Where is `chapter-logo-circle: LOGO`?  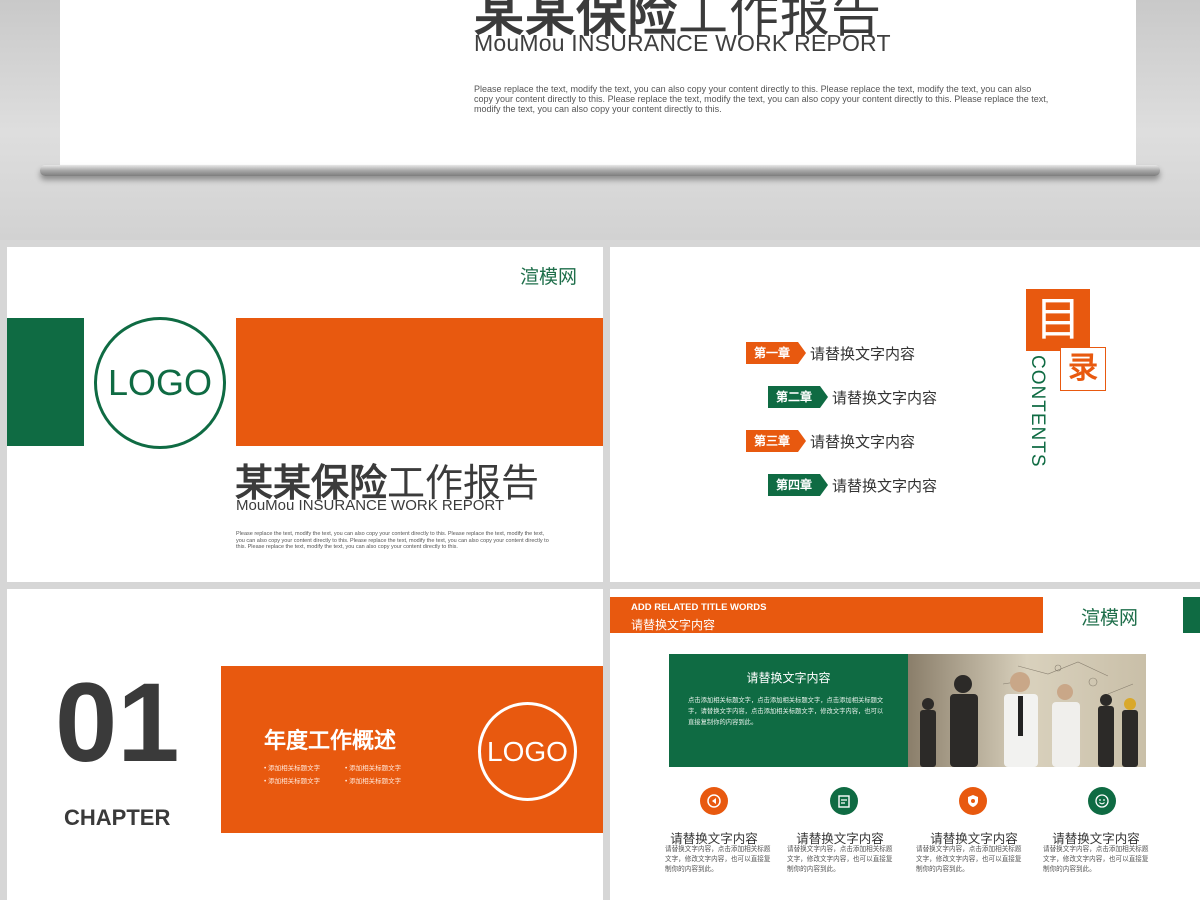
chapter-logo-circle: LOGO is located at coordinates (527, 751).